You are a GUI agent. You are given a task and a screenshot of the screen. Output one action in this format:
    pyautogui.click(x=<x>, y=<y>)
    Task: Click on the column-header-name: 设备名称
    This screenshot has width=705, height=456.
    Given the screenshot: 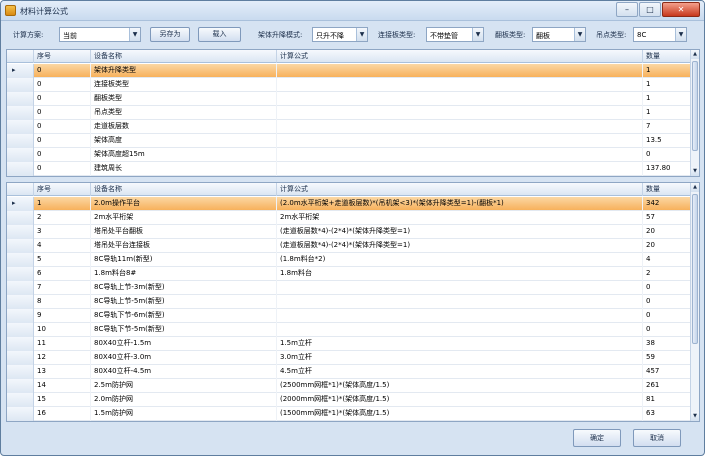 What is the action you would take?
    pyautogui.click(x=184, y=56)
    